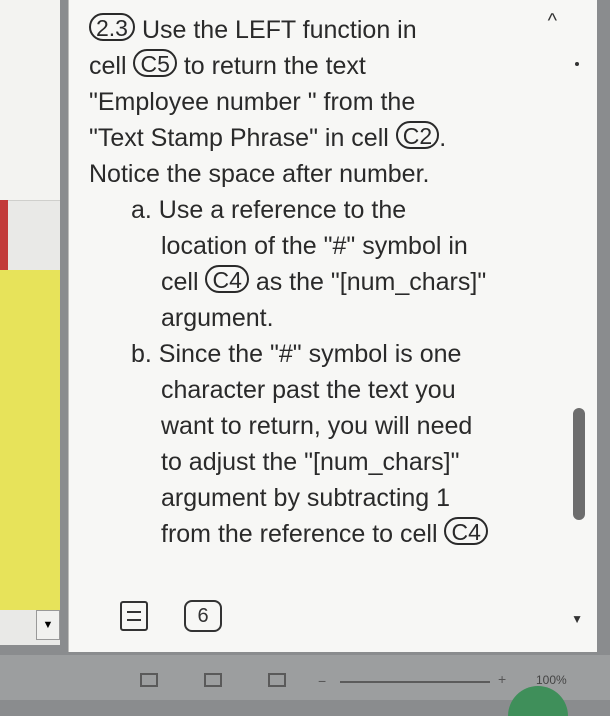  I want to click on cell-reference-badge: C5, so click(155, 63).